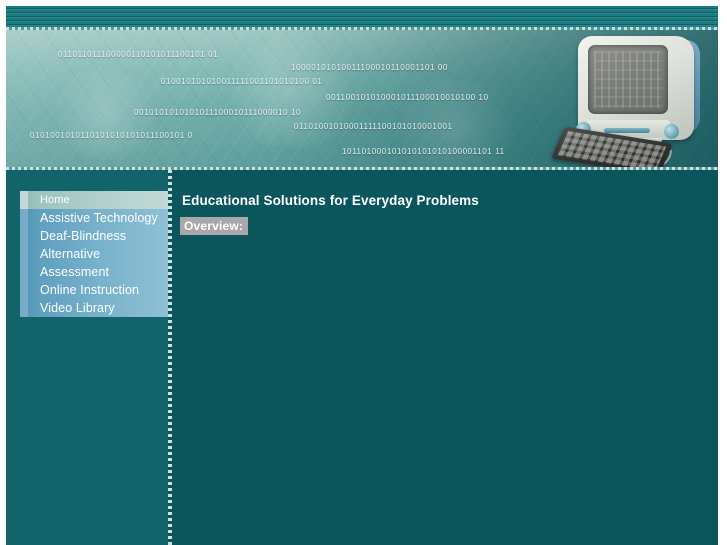 The height and width of the screenshot is (545, 727). I want to click on sidebar-item-assistive-technology: Assistive Technology, so click(94, 218).